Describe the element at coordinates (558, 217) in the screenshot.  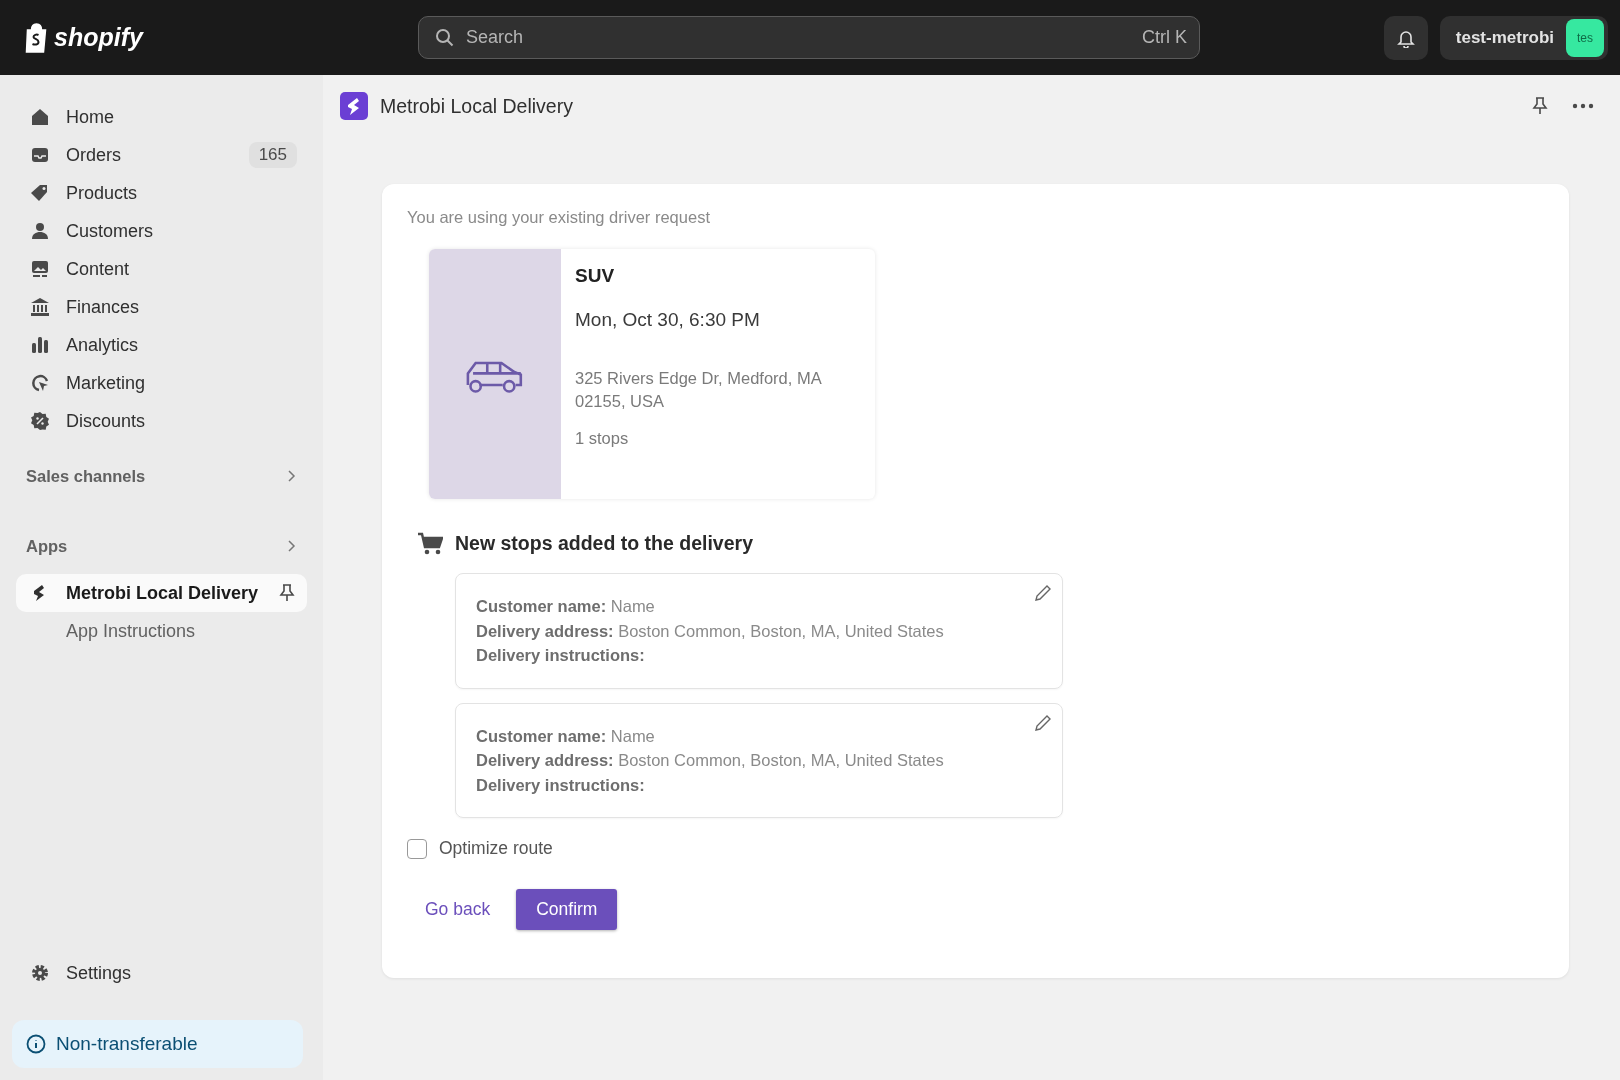
I see `intro-text: You are using your existing driver request` at that location.